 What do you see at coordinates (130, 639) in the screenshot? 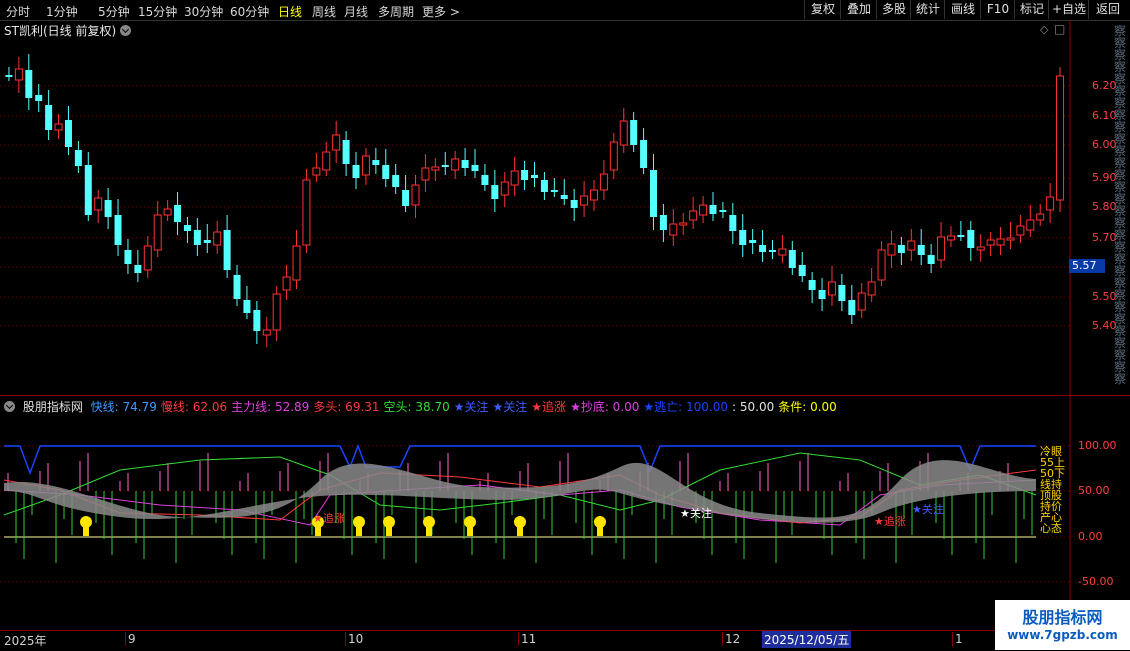
I see `time-label-sep: 9` at bounding box center [130, 639].